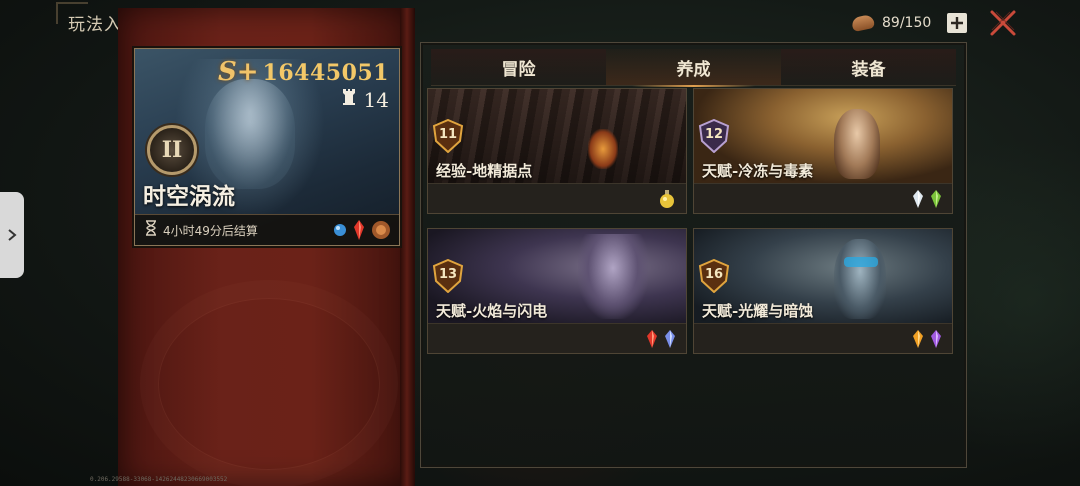 The width and height of the screenshot is (1080, 486). I want to click on floor-display: 14, so click(364, 99).